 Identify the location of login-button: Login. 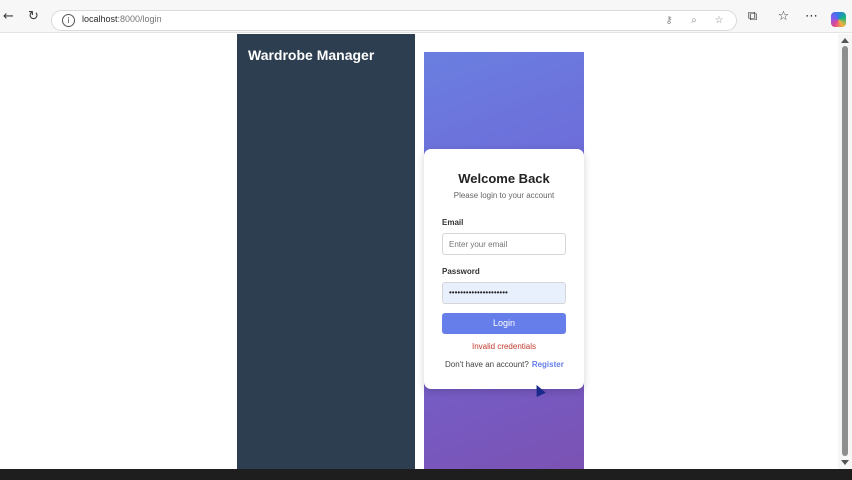
(504, 323).